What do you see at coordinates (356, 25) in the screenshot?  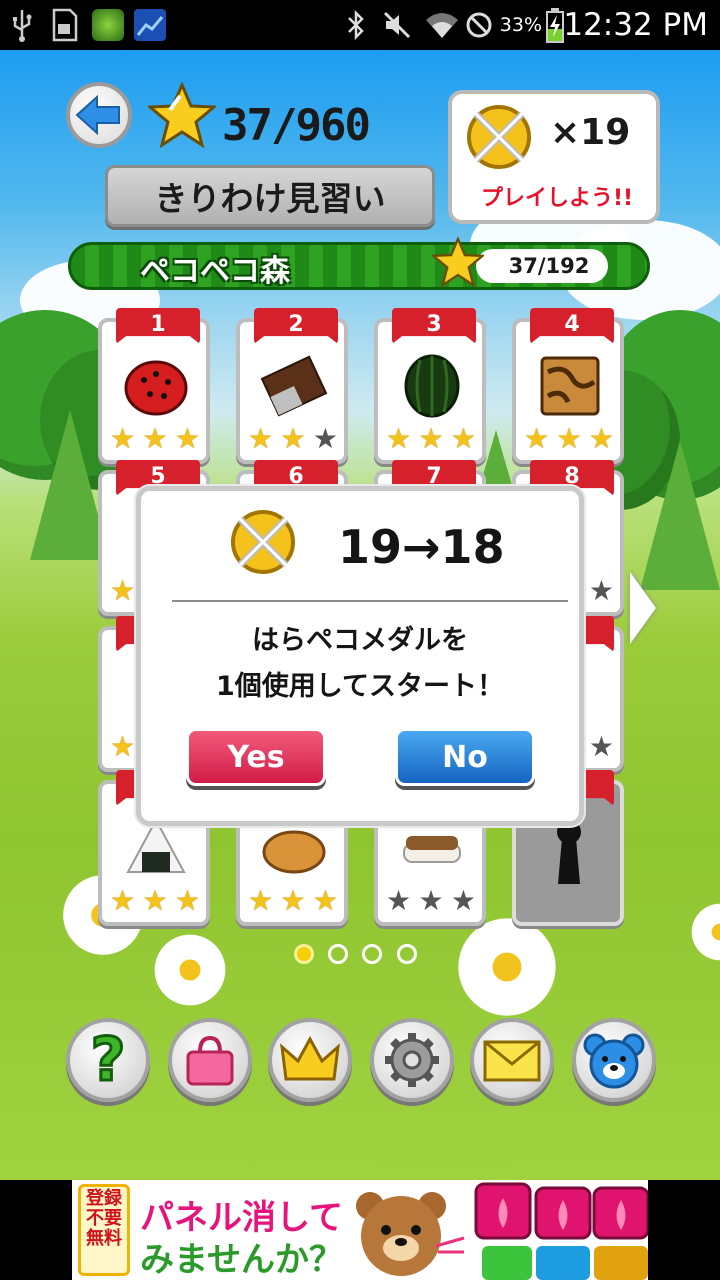 I see `bluetooth-icon` at bounding box center [356, 25].